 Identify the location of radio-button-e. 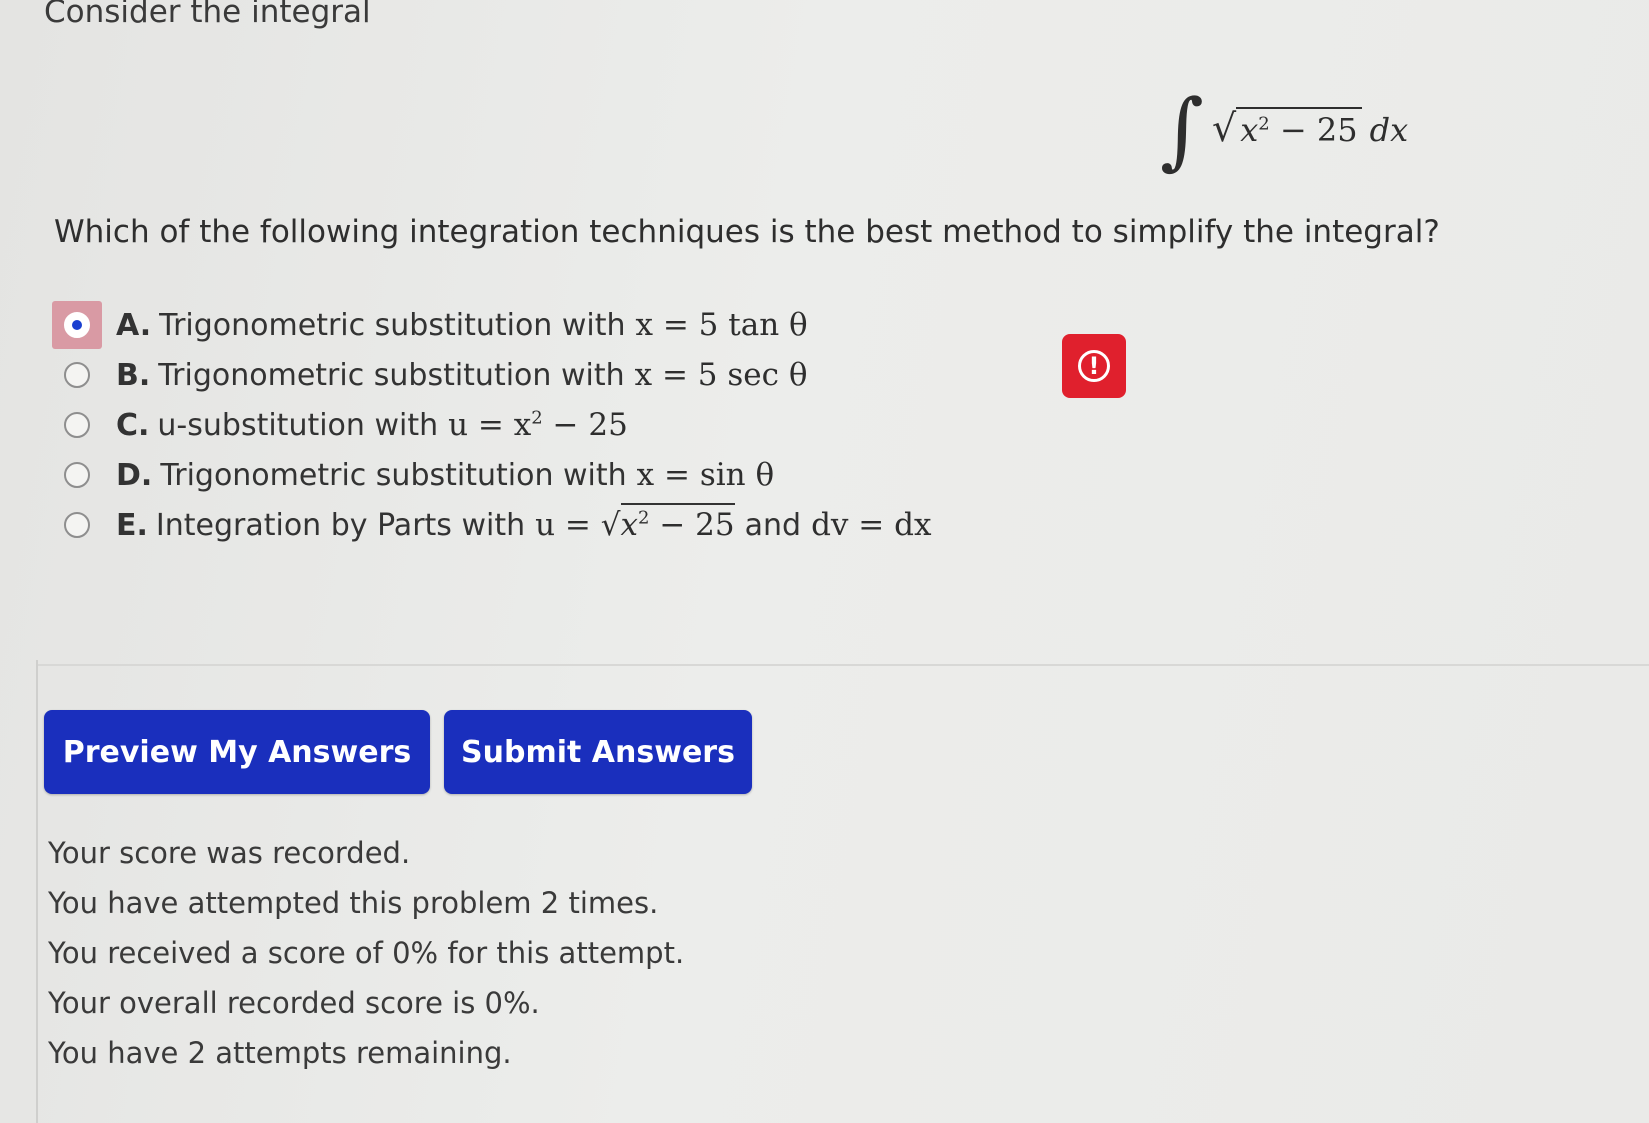
(77, 525).